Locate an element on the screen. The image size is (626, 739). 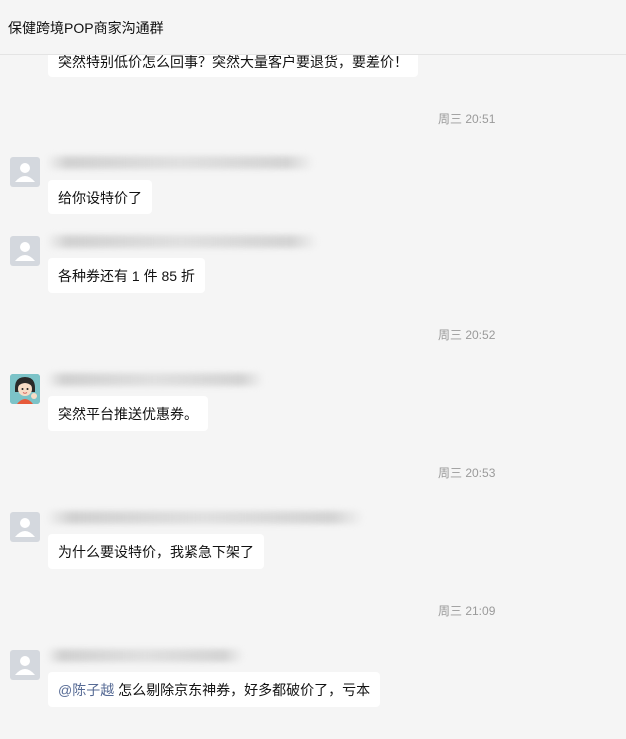
message-text: 突然平台推送优惠券。 is located at coordinates (128, 414).